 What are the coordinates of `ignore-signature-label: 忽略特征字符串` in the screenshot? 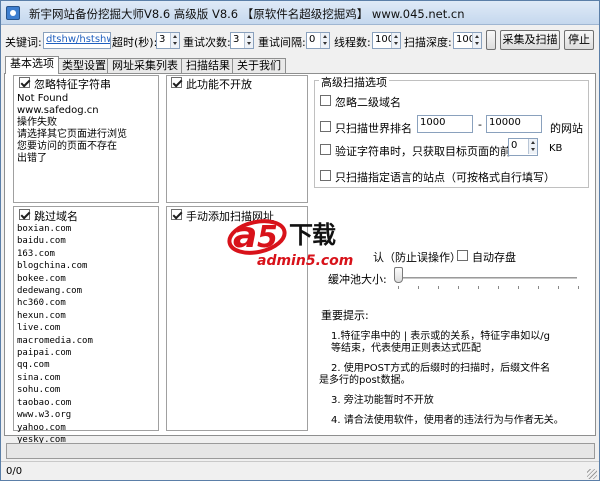 It's located at (72, 84).